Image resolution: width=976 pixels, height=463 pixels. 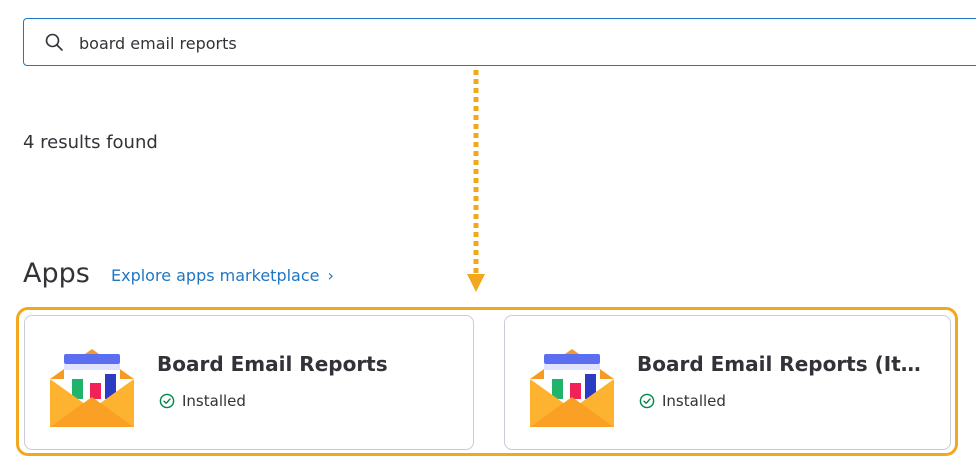 I want to click on chevron-right-icon: ›, so click(x=330, y=275).